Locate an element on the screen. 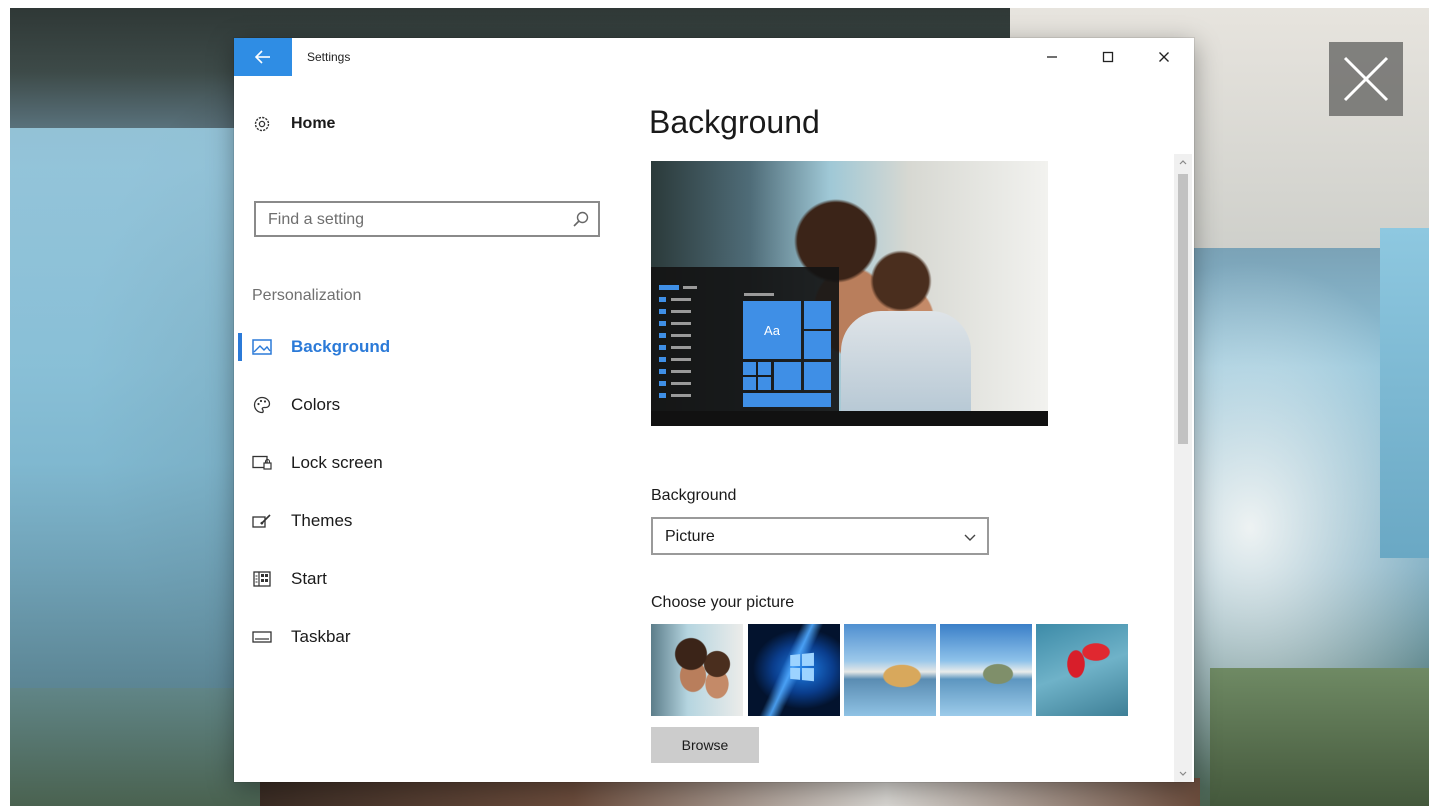 The width and height of the screenshot is (1429, 806). browse-button: Browse is located at coordinates (705, 745).